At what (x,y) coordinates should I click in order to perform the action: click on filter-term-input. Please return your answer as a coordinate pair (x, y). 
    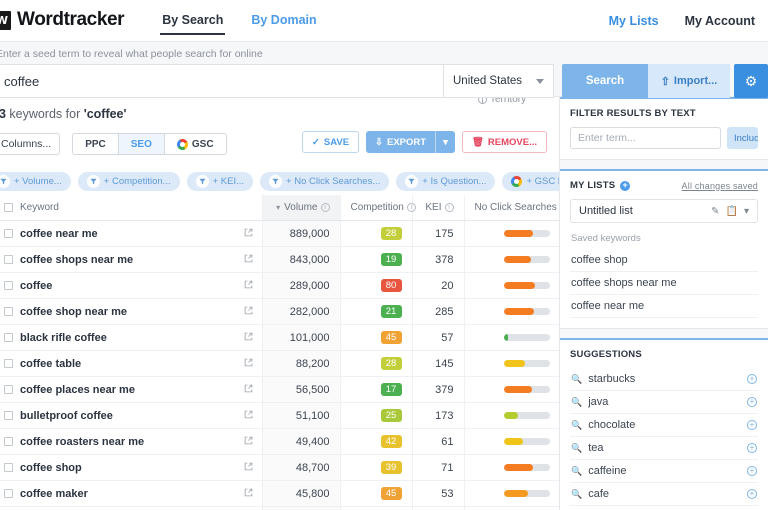
    Looking at the image, I should click on (645, 138).